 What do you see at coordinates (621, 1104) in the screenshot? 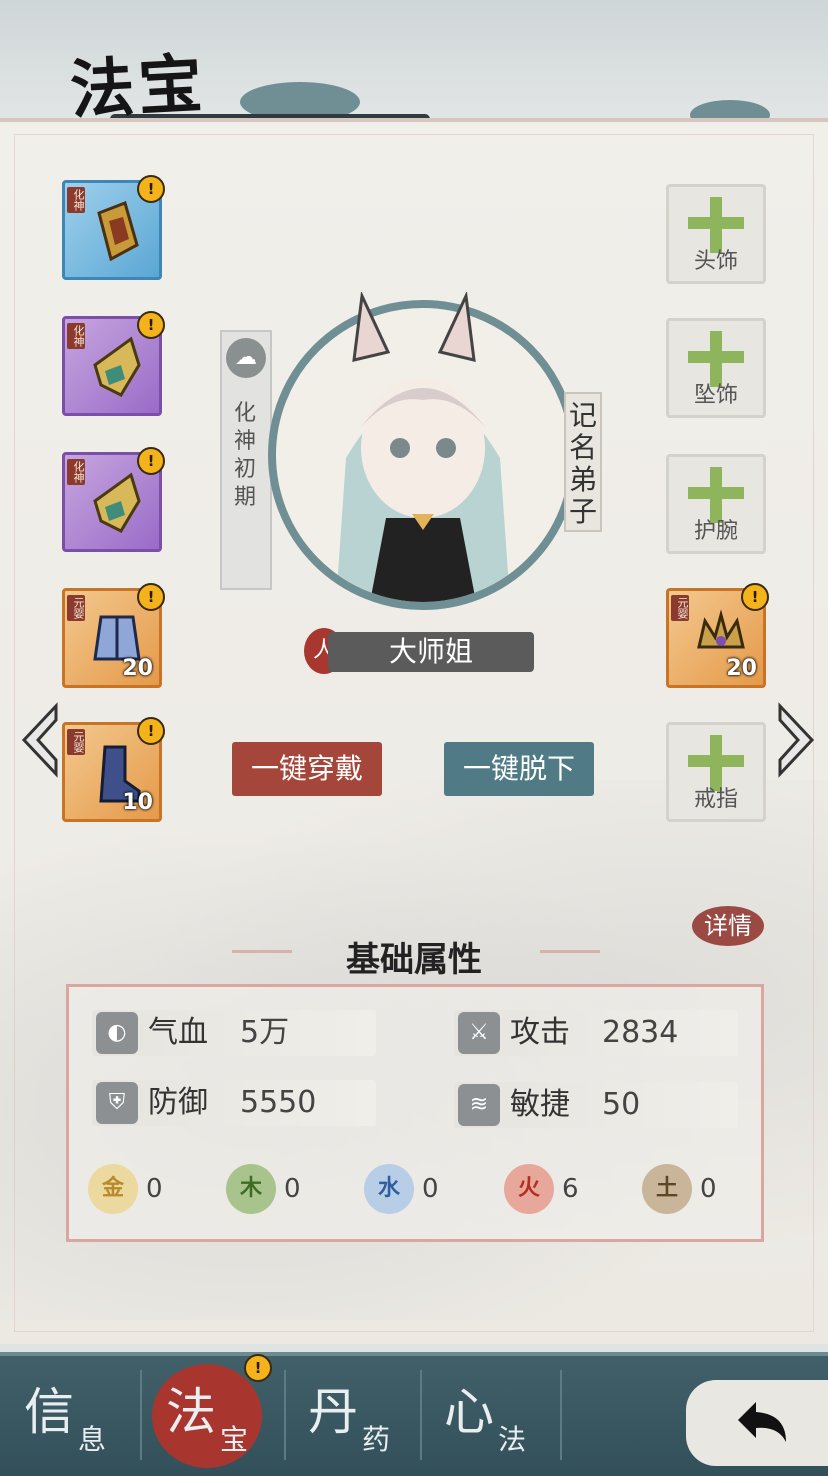
I see `stat-value: 50` at bounding box center [621, 1104].